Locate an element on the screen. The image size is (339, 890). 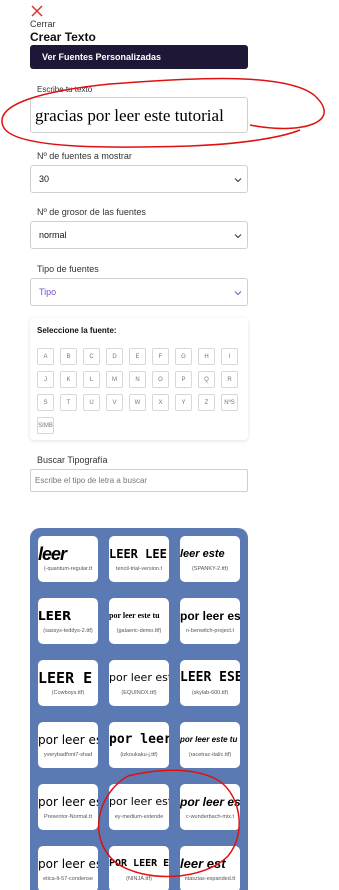
letter-button: I is located at coordinates (229, 356).